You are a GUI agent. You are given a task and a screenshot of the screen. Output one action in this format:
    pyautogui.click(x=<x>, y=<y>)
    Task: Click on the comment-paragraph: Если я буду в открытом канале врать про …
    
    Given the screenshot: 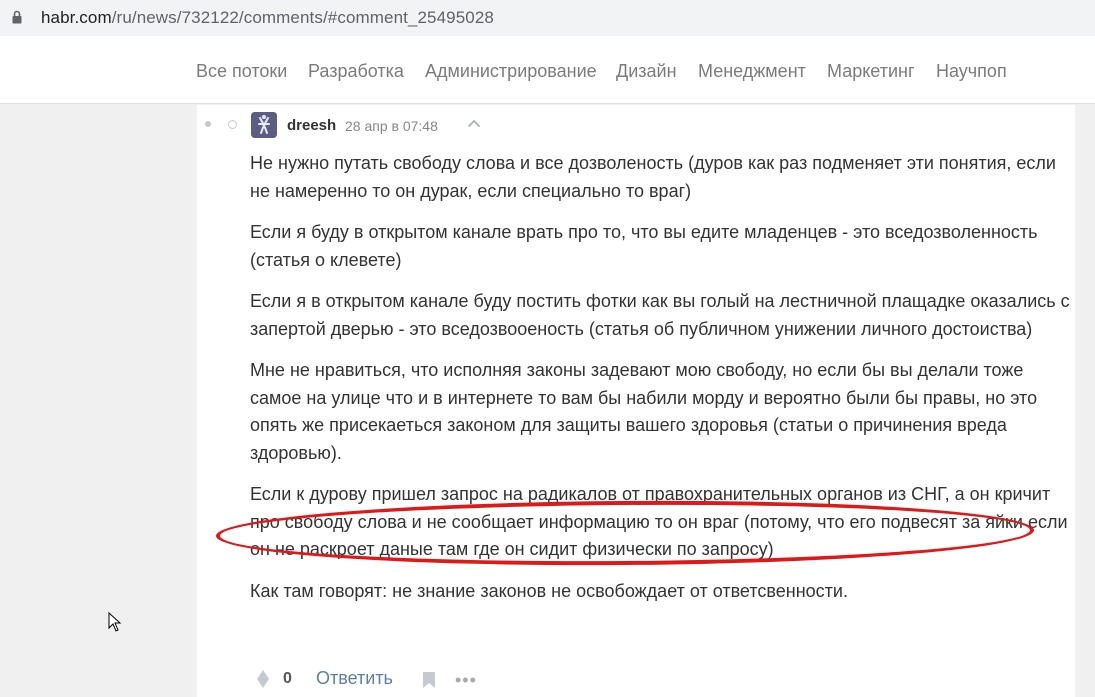 What is the action you would take?
    pyautogui.click(x=644, y=246)
    